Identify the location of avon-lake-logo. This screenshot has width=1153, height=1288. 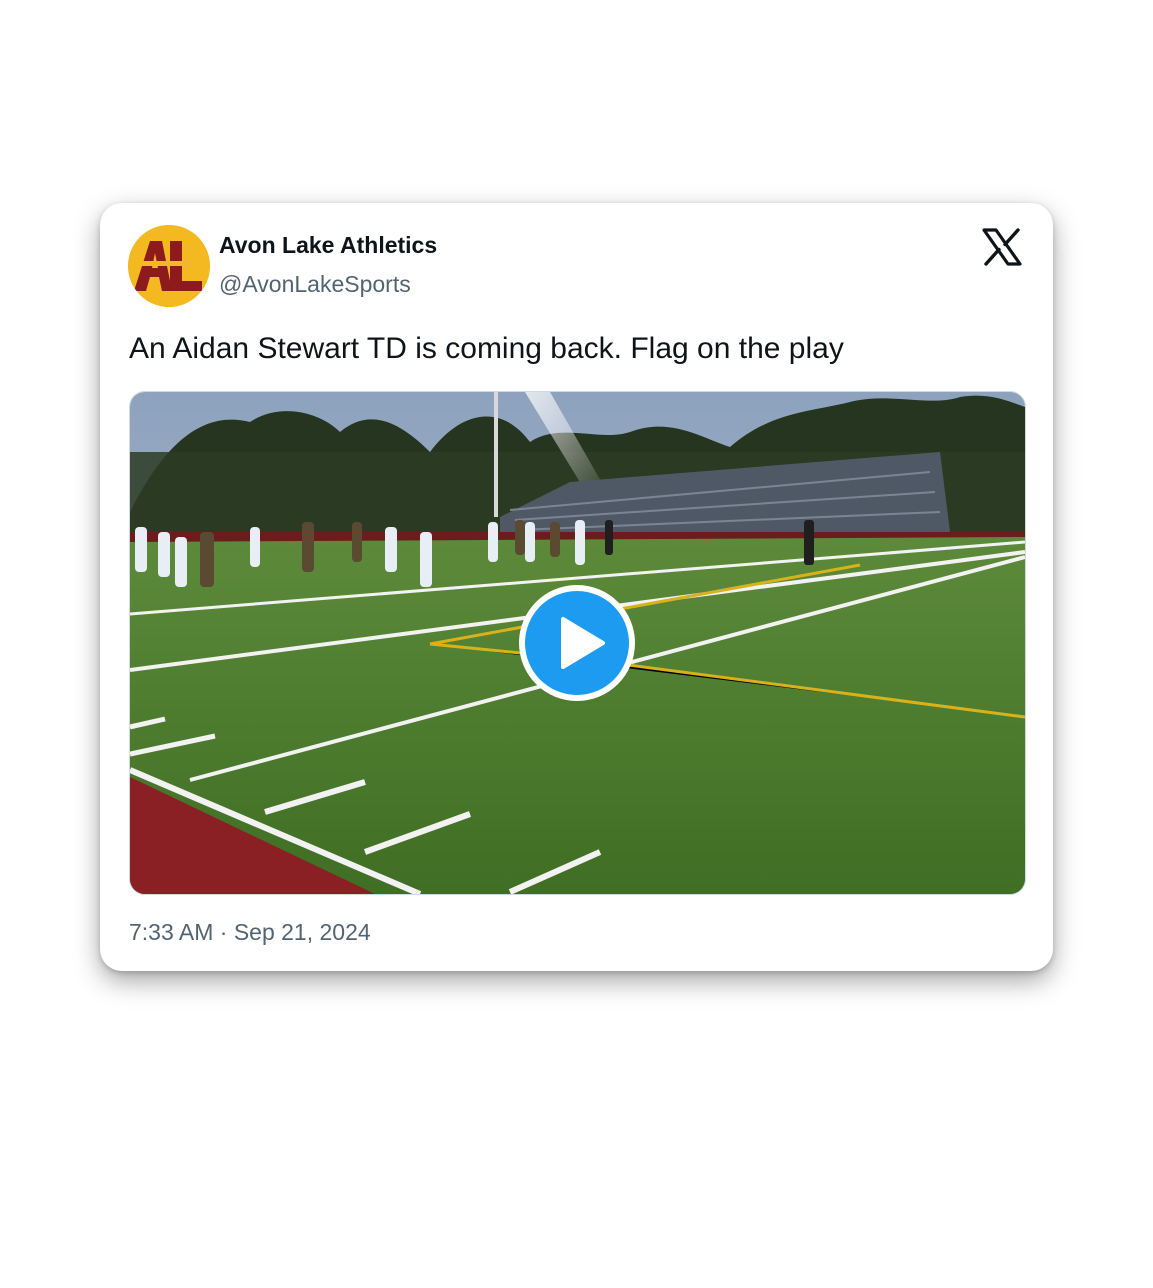
(169, 266).